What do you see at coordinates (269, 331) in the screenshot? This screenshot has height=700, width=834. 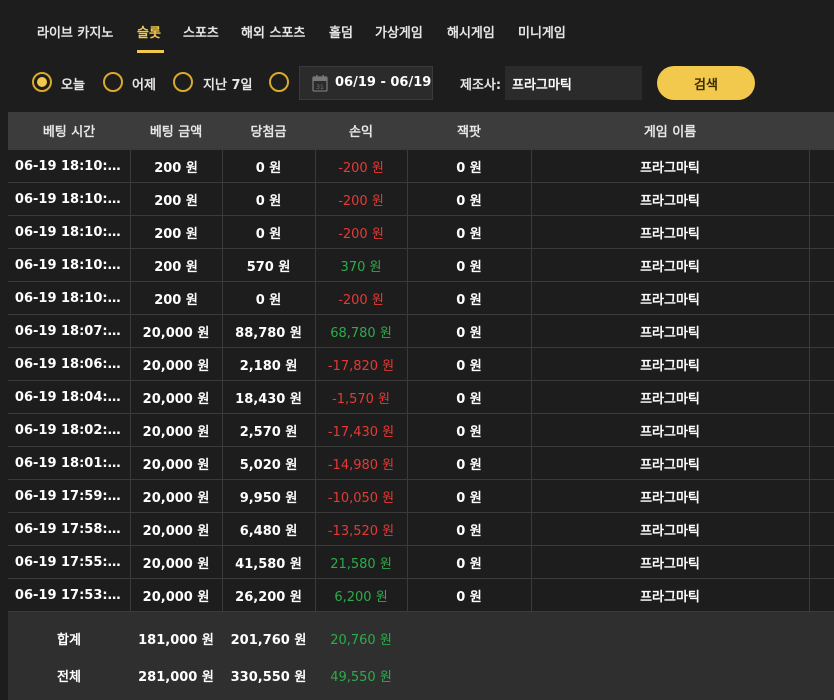 I see `winnings-cell: 88,780 원` at bounding box center [269, 331].